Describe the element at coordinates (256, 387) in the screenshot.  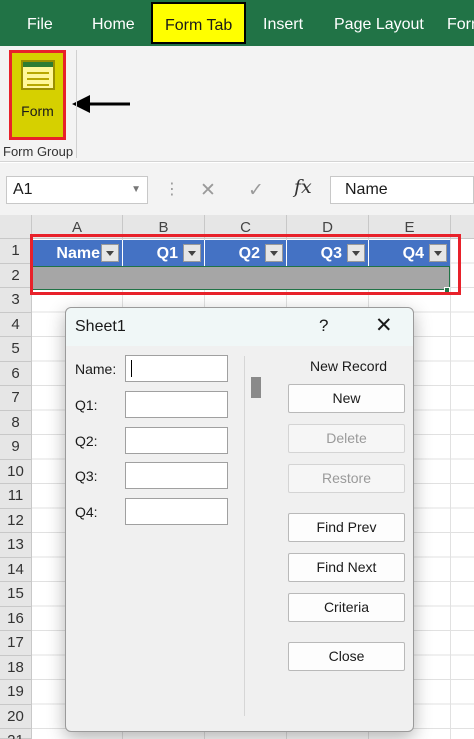
I see `record-scrollbar` at that location.